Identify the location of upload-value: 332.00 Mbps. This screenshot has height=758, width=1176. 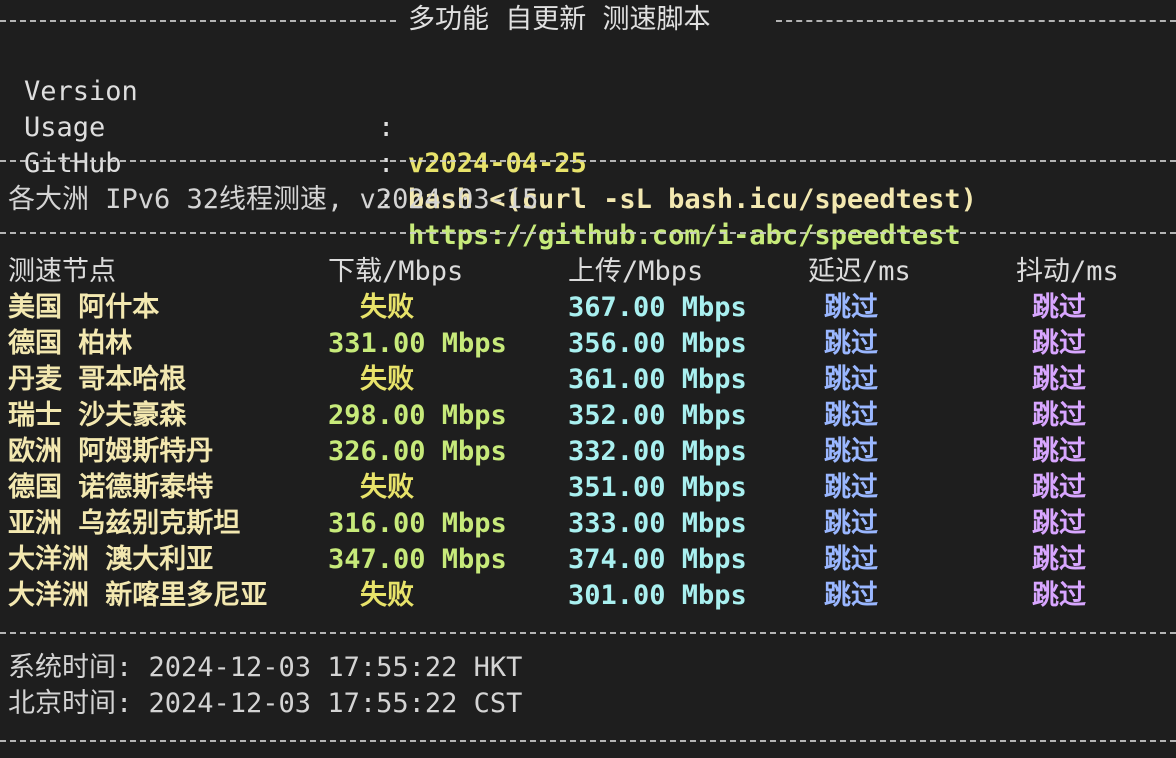
(657, 451).